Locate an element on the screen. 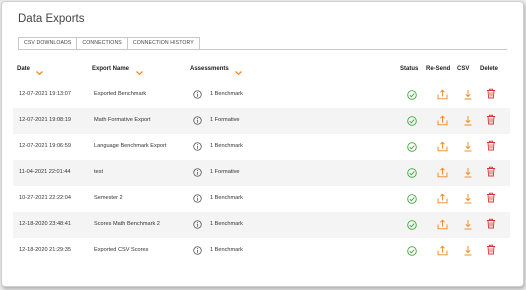 Image resolution: width=526 pixels, height=290 pixels. column-header-date: Date is located at coordinates (23, 69).